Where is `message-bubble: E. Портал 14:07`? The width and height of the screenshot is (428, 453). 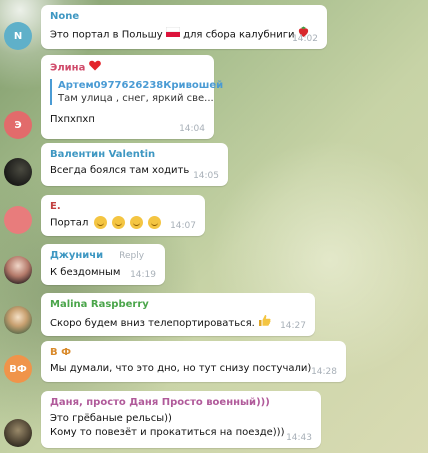
message-bubble: E. Портал 14:07 is located at coordinates (123, 215).